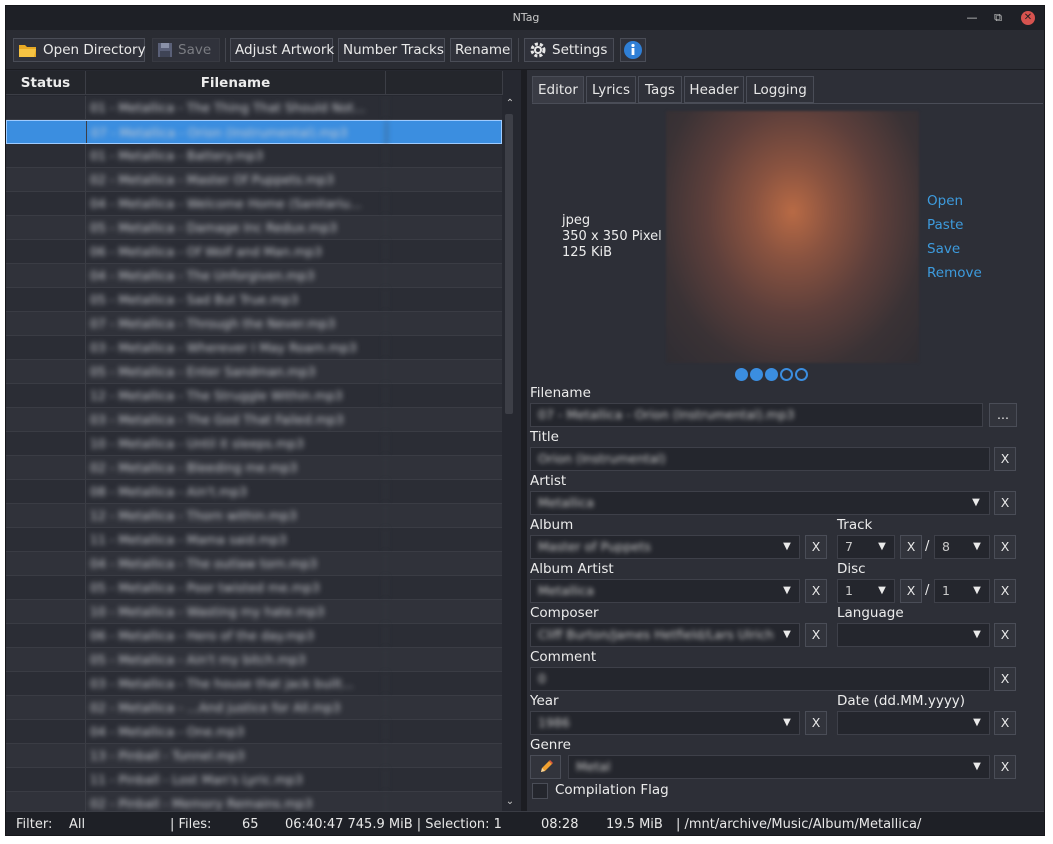 The width and height of the screenshot is (1053, 844). What do you see at coordinates (1005, 547) in the screenshot?
I see `clear-track-total-button: X` at bounding box center [1005, 547].